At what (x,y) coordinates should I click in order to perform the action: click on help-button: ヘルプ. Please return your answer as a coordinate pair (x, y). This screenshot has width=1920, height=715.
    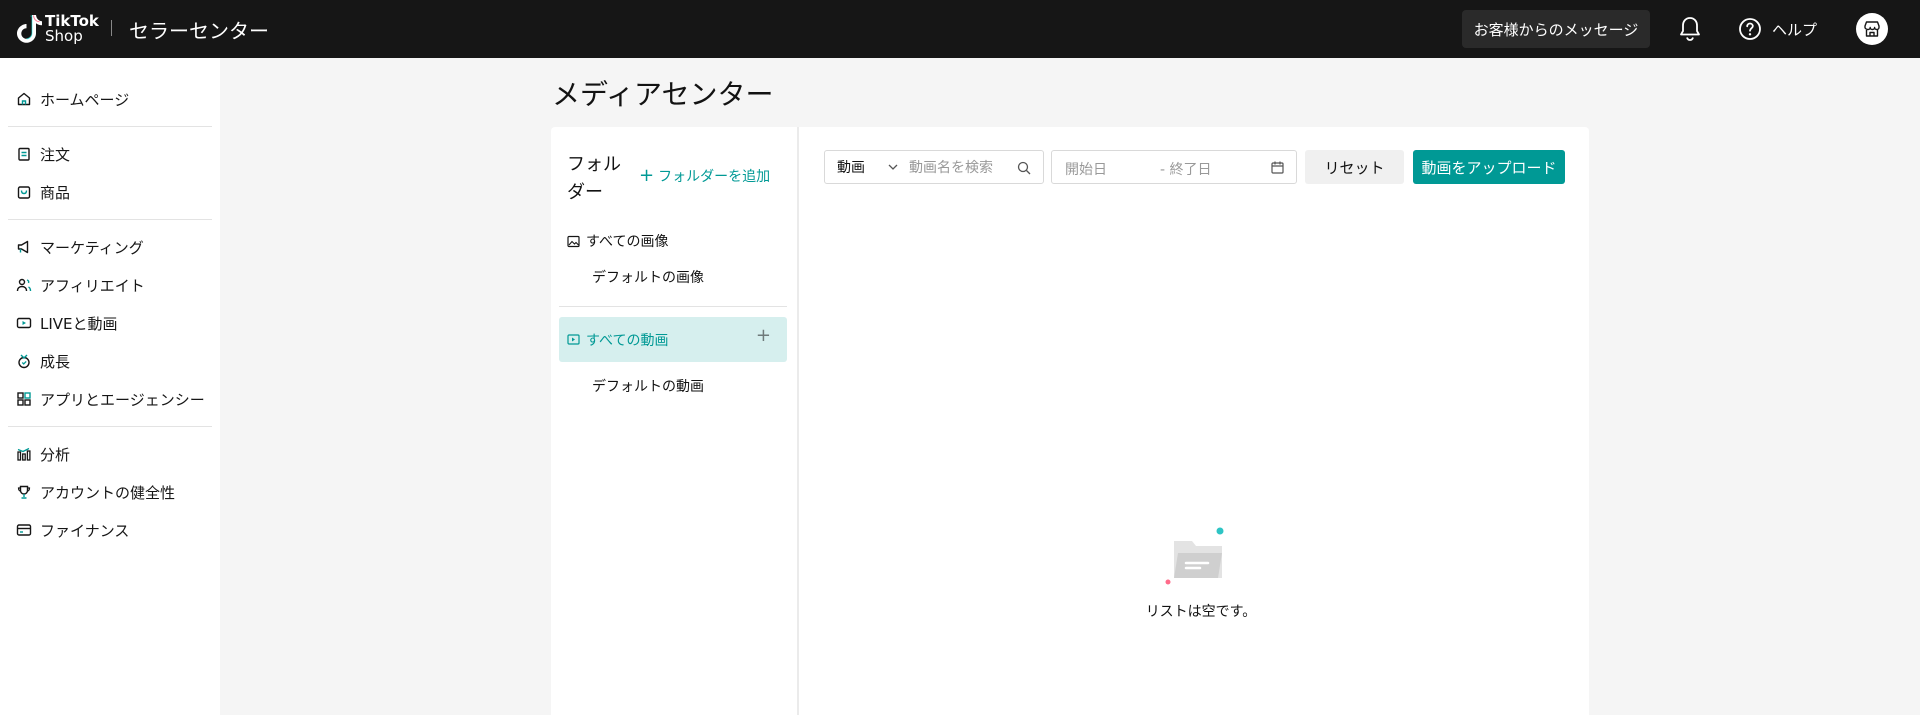
    Looking at the image, I should click on (1777, 29).